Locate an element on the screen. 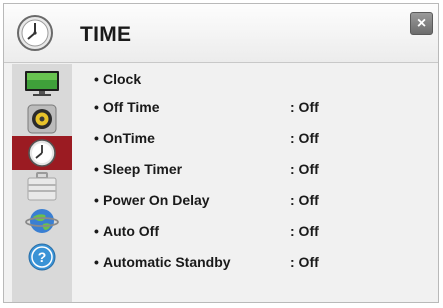 The image size is (443, 308). sidebar-item-support: ? is located at coordinates (42, 257).